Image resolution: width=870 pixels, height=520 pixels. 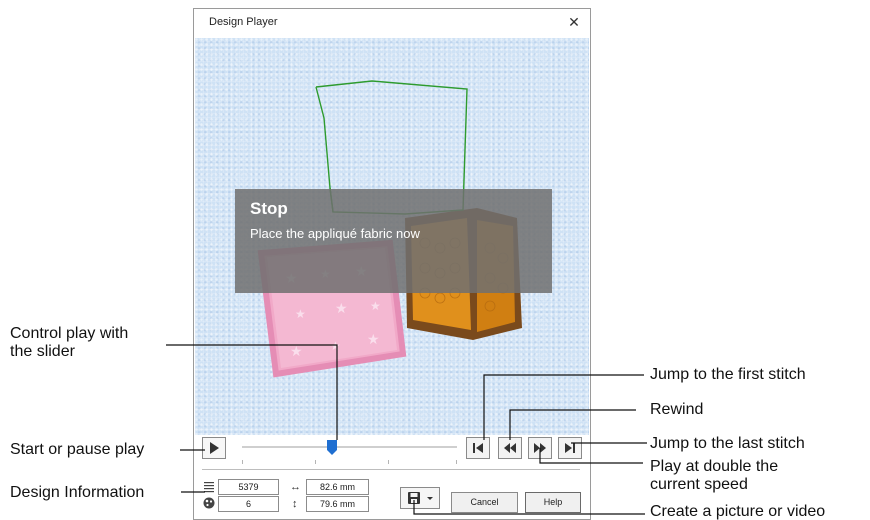 What do you see at coordinates (728, 374) in the screenshot?
I see `callout-jump-first: Jump to the first stitch` at bounding box center [728, 374].